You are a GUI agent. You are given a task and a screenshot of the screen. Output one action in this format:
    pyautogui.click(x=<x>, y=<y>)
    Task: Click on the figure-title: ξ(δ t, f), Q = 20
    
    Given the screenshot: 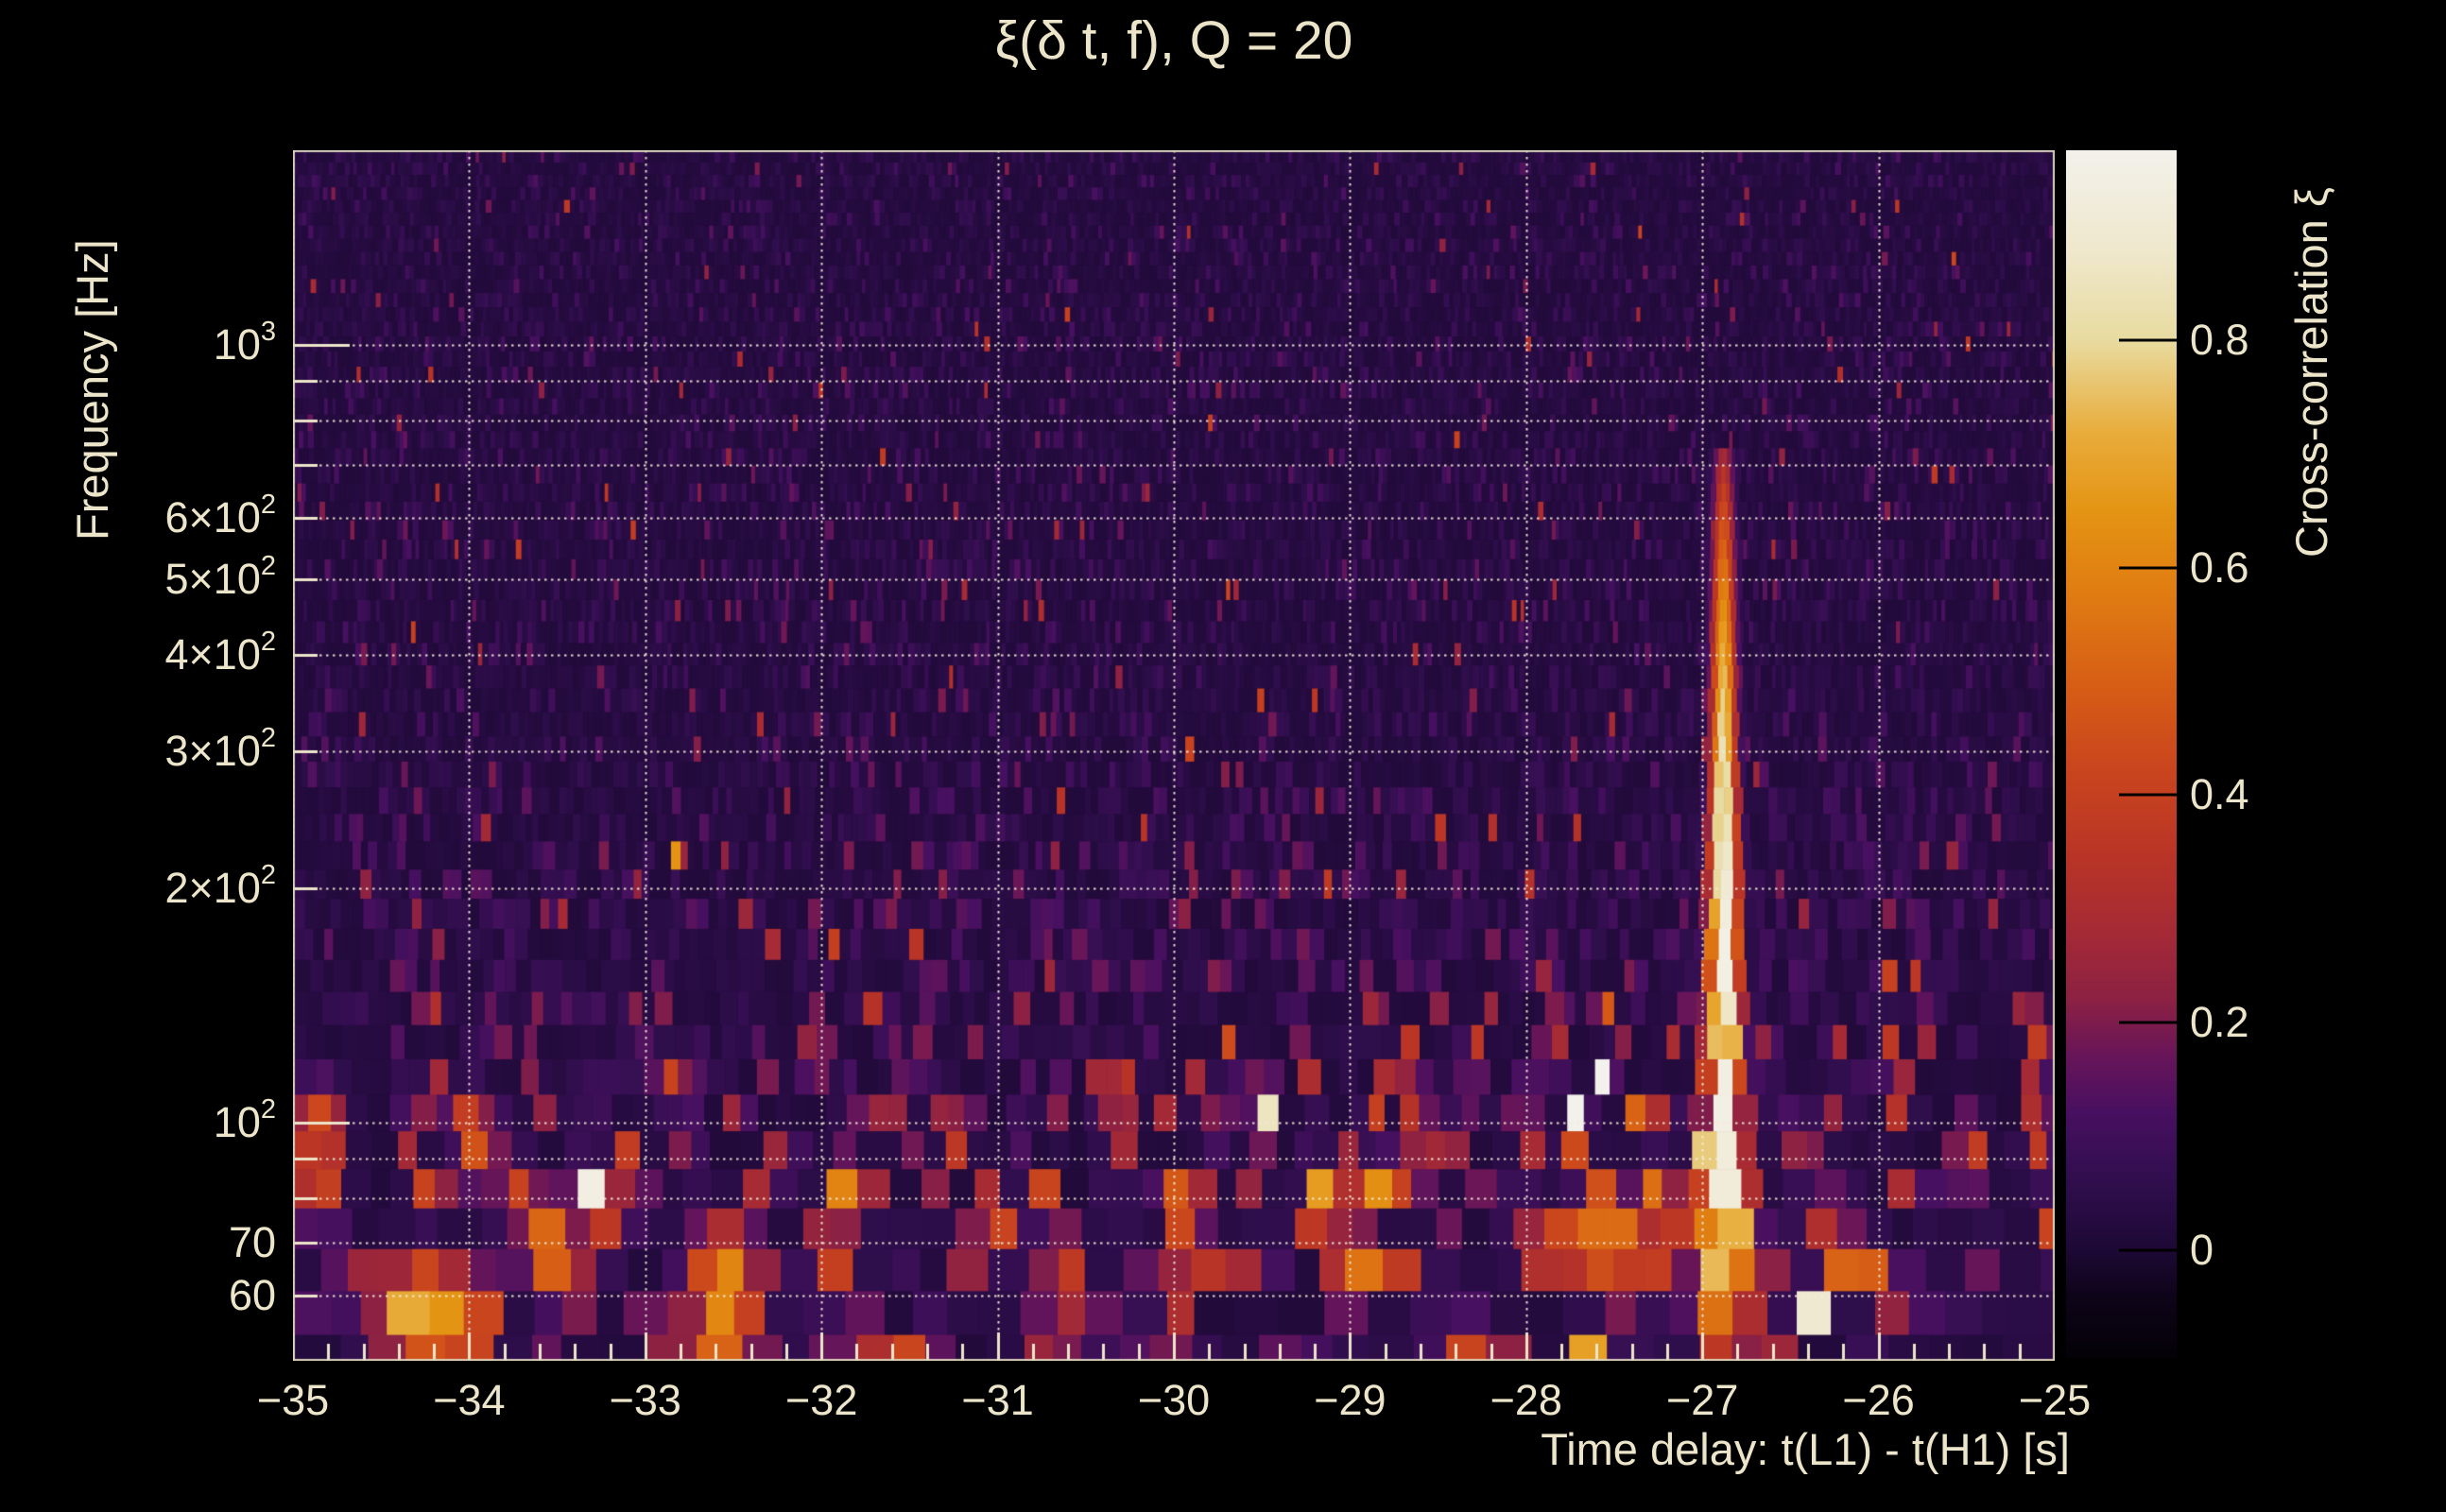 What is the action you would take?
    pyautogui.click(x=1173, y=40)
    